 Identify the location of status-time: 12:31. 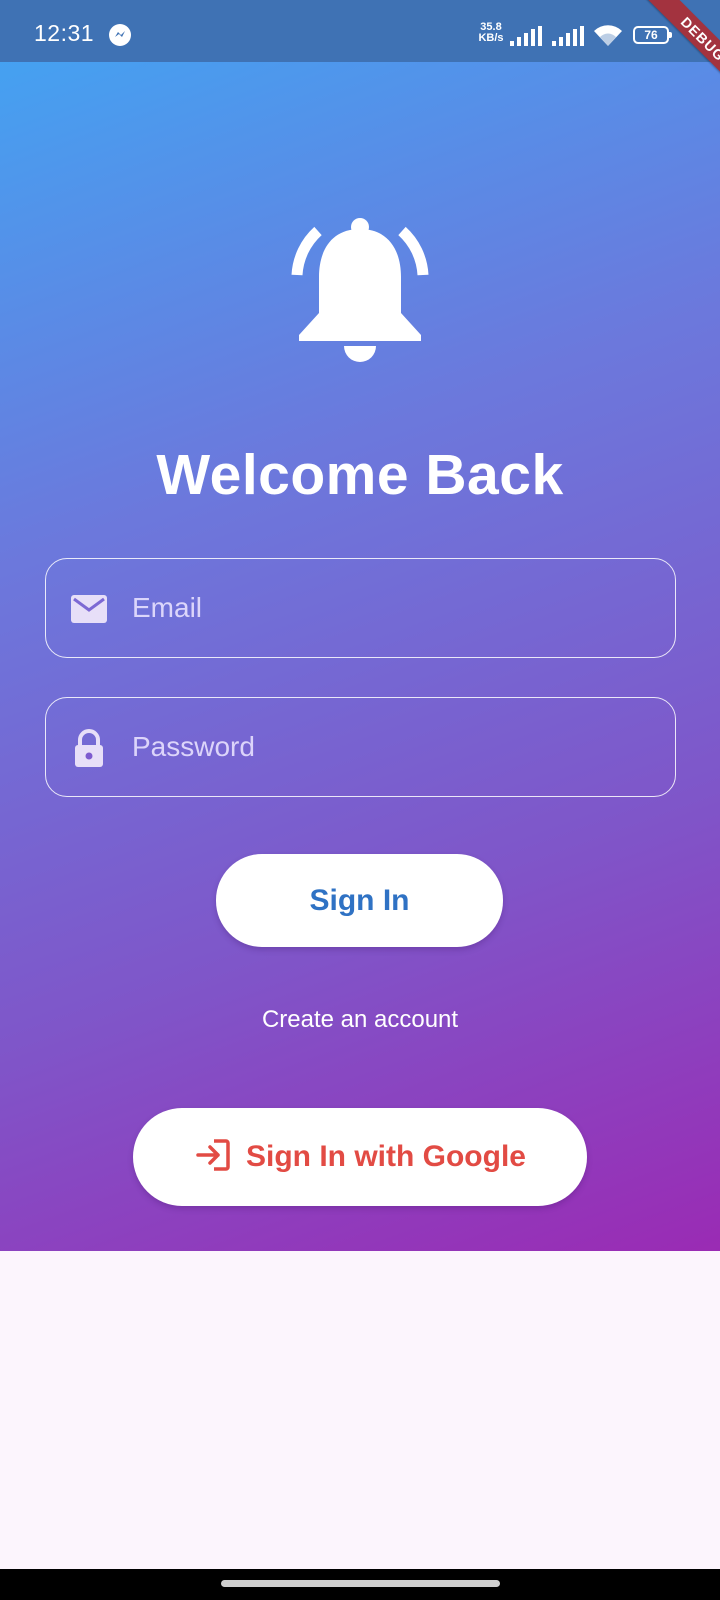
(64, 33).